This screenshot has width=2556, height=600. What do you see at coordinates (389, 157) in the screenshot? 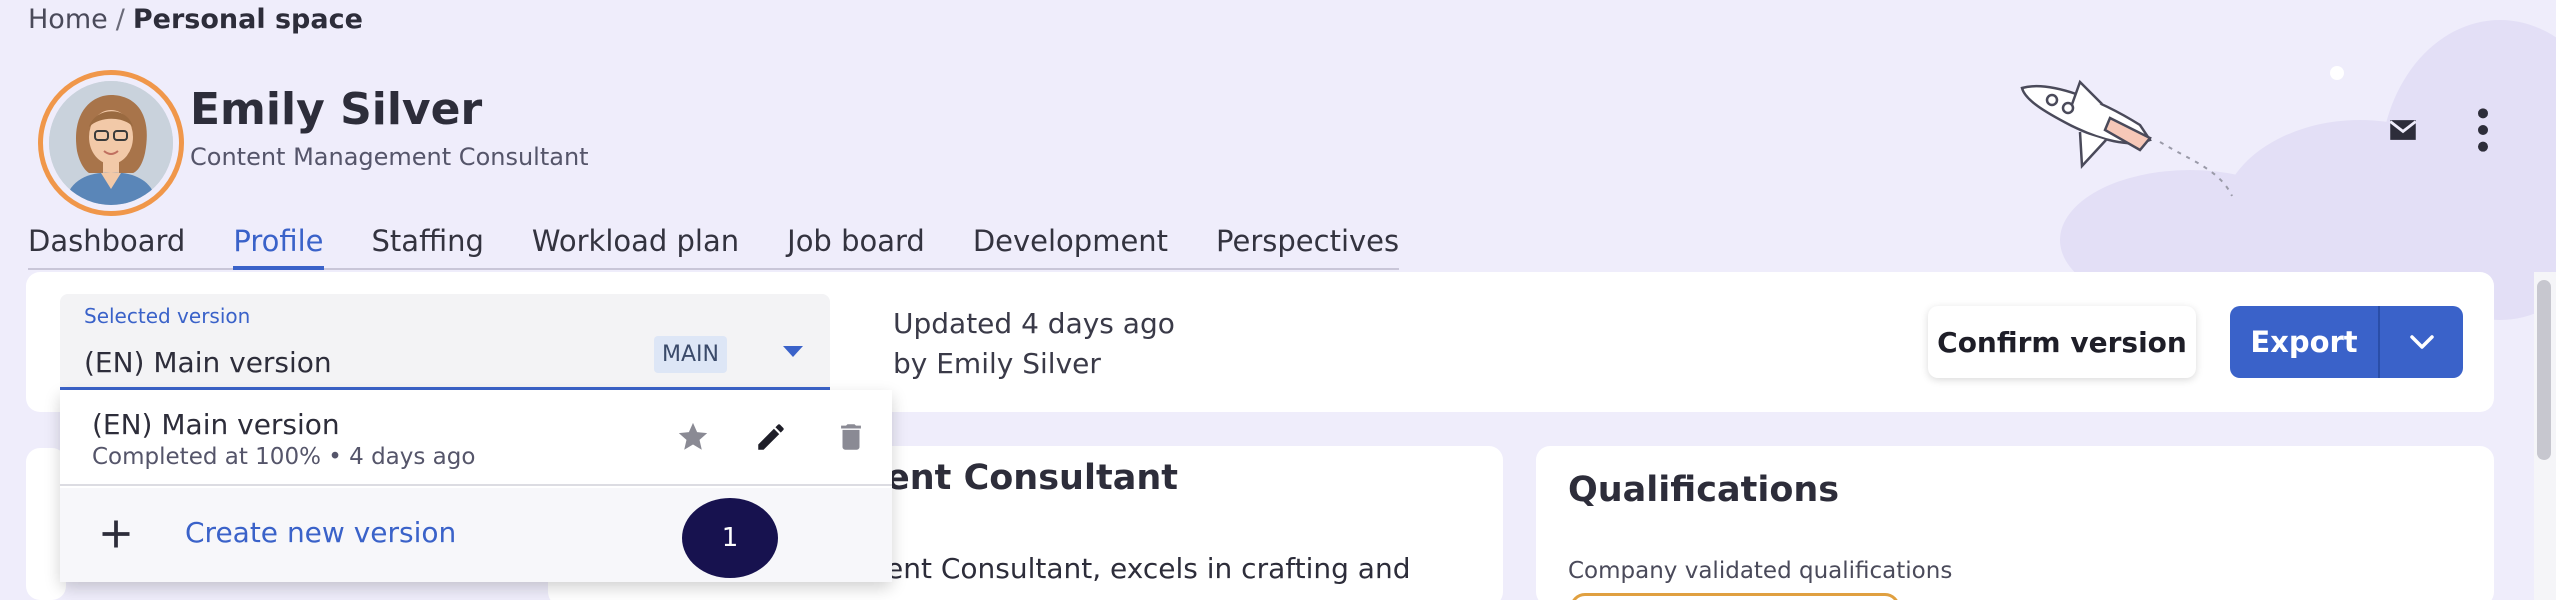
I see `user-job-title: Content Management Consultant` at bounding box center [389, 157].